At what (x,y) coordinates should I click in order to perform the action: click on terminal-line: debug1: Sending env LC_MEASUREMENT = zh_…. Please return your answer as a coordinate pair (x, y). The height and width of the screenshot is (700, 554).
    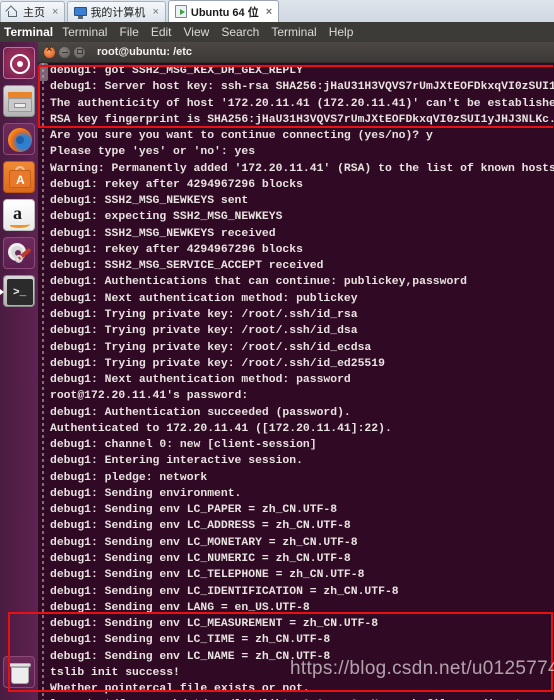
    Looking at the image, I should click on (214, 624).